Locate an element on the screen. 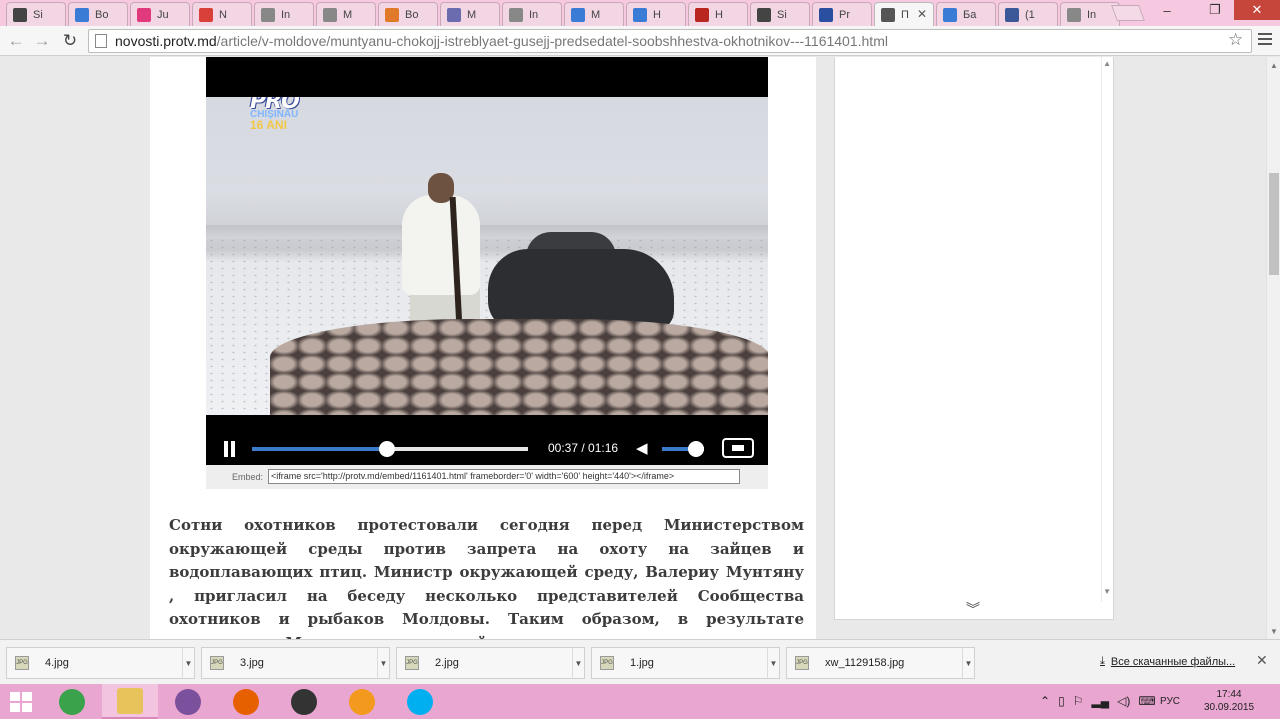  forward-icon: → is located at coordinates (42, 41).